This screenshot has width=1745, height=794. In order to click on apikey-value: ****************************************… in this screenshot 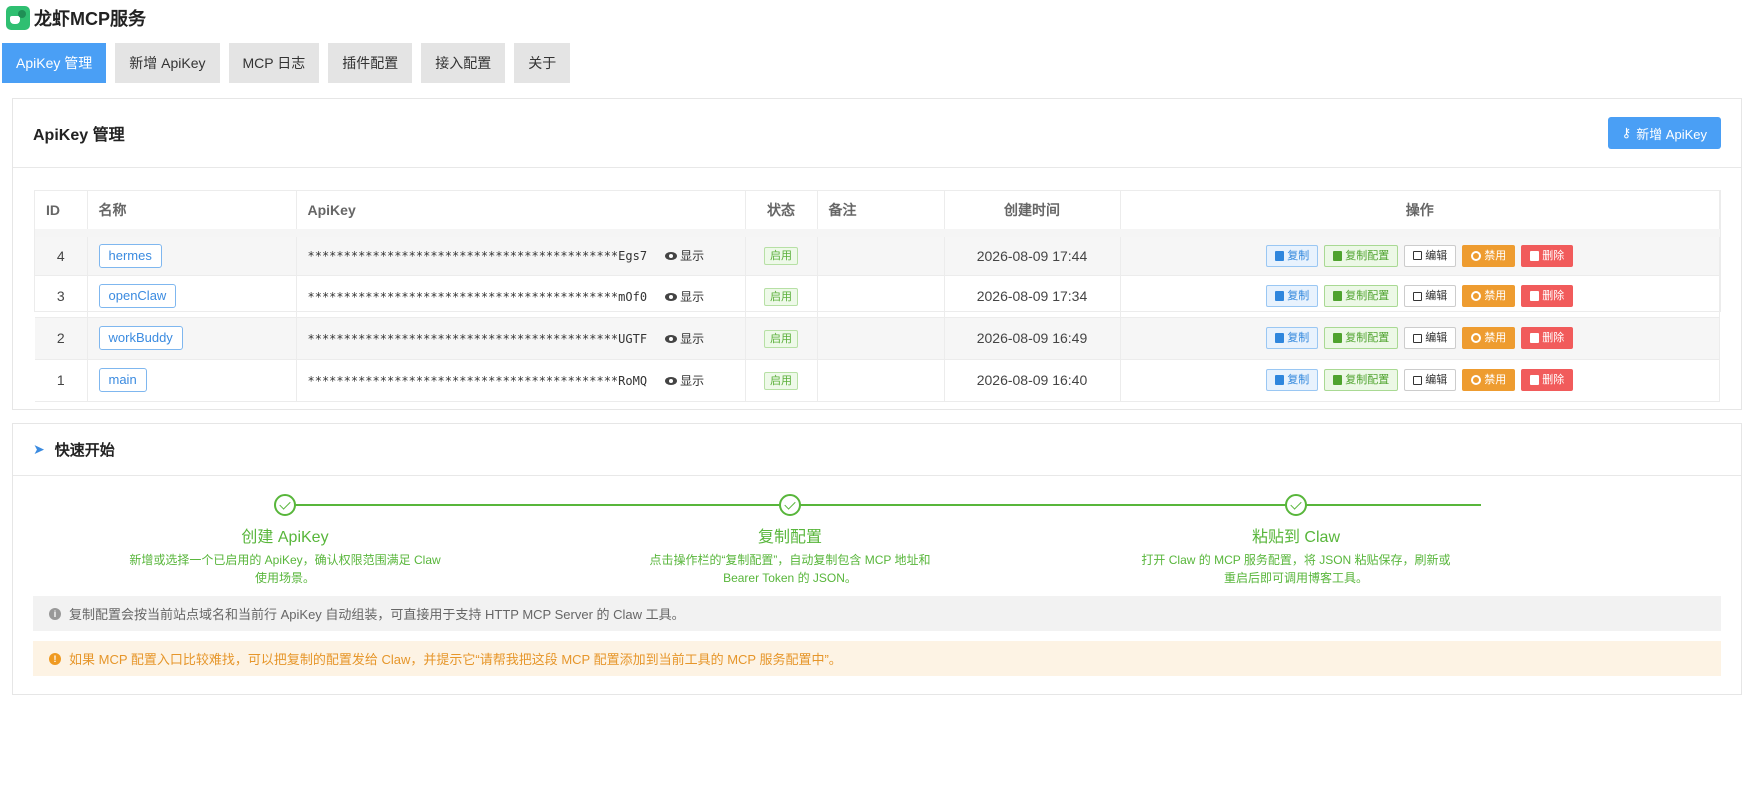, I will do `click(477, 296)`.